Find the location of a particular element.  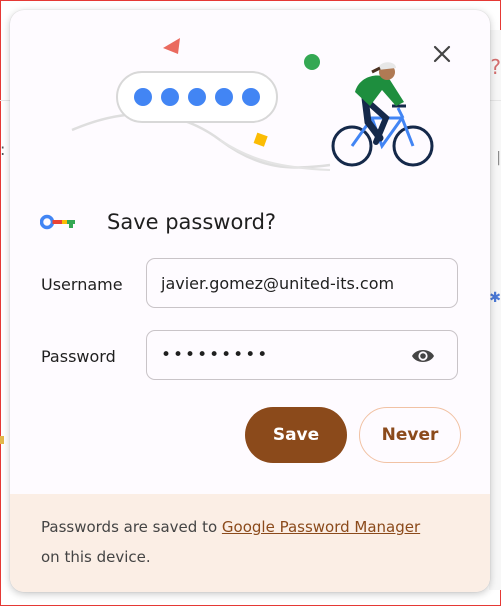

close-icon is located at coordinates (442, 54).